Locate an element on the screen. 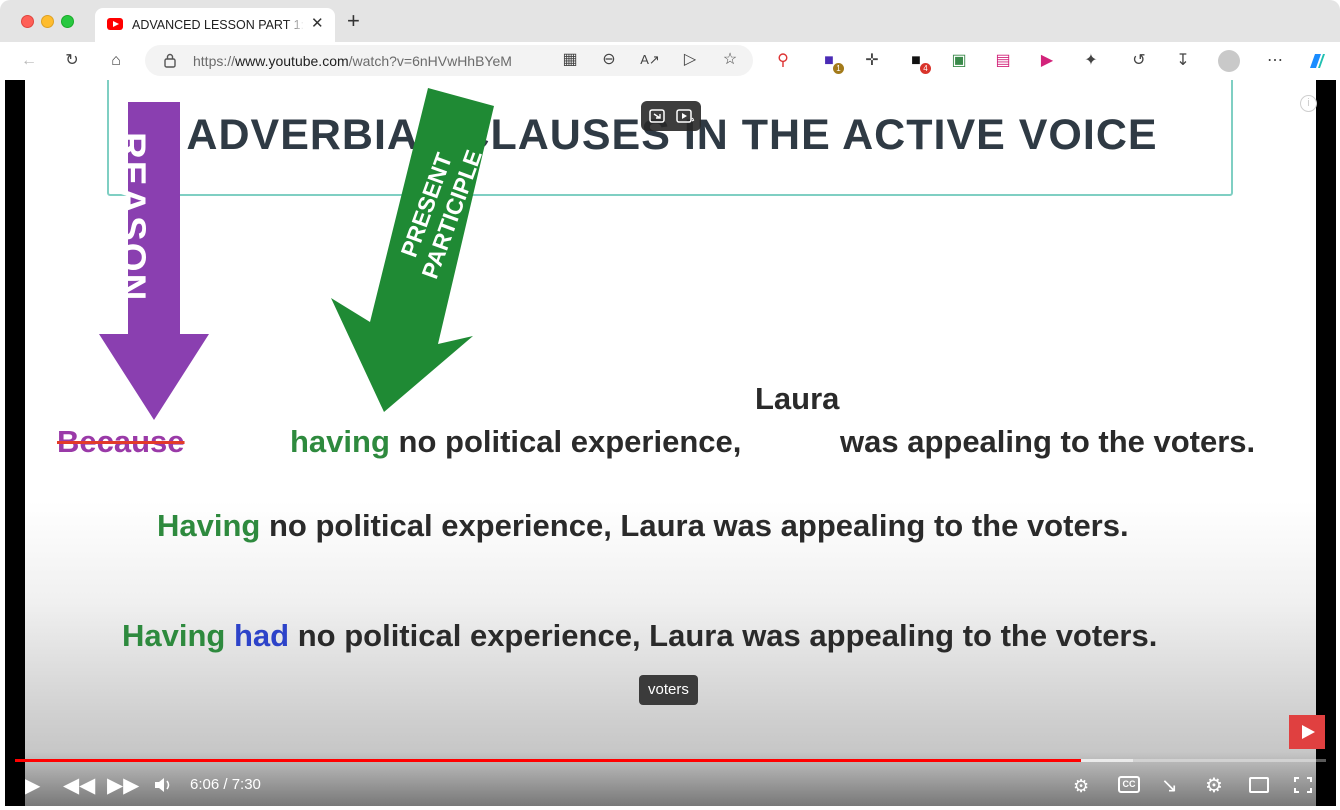 Image resolution: width=1340 pixels, height=810 pixels. pop-out-icon is located at coordinates (657, 116).